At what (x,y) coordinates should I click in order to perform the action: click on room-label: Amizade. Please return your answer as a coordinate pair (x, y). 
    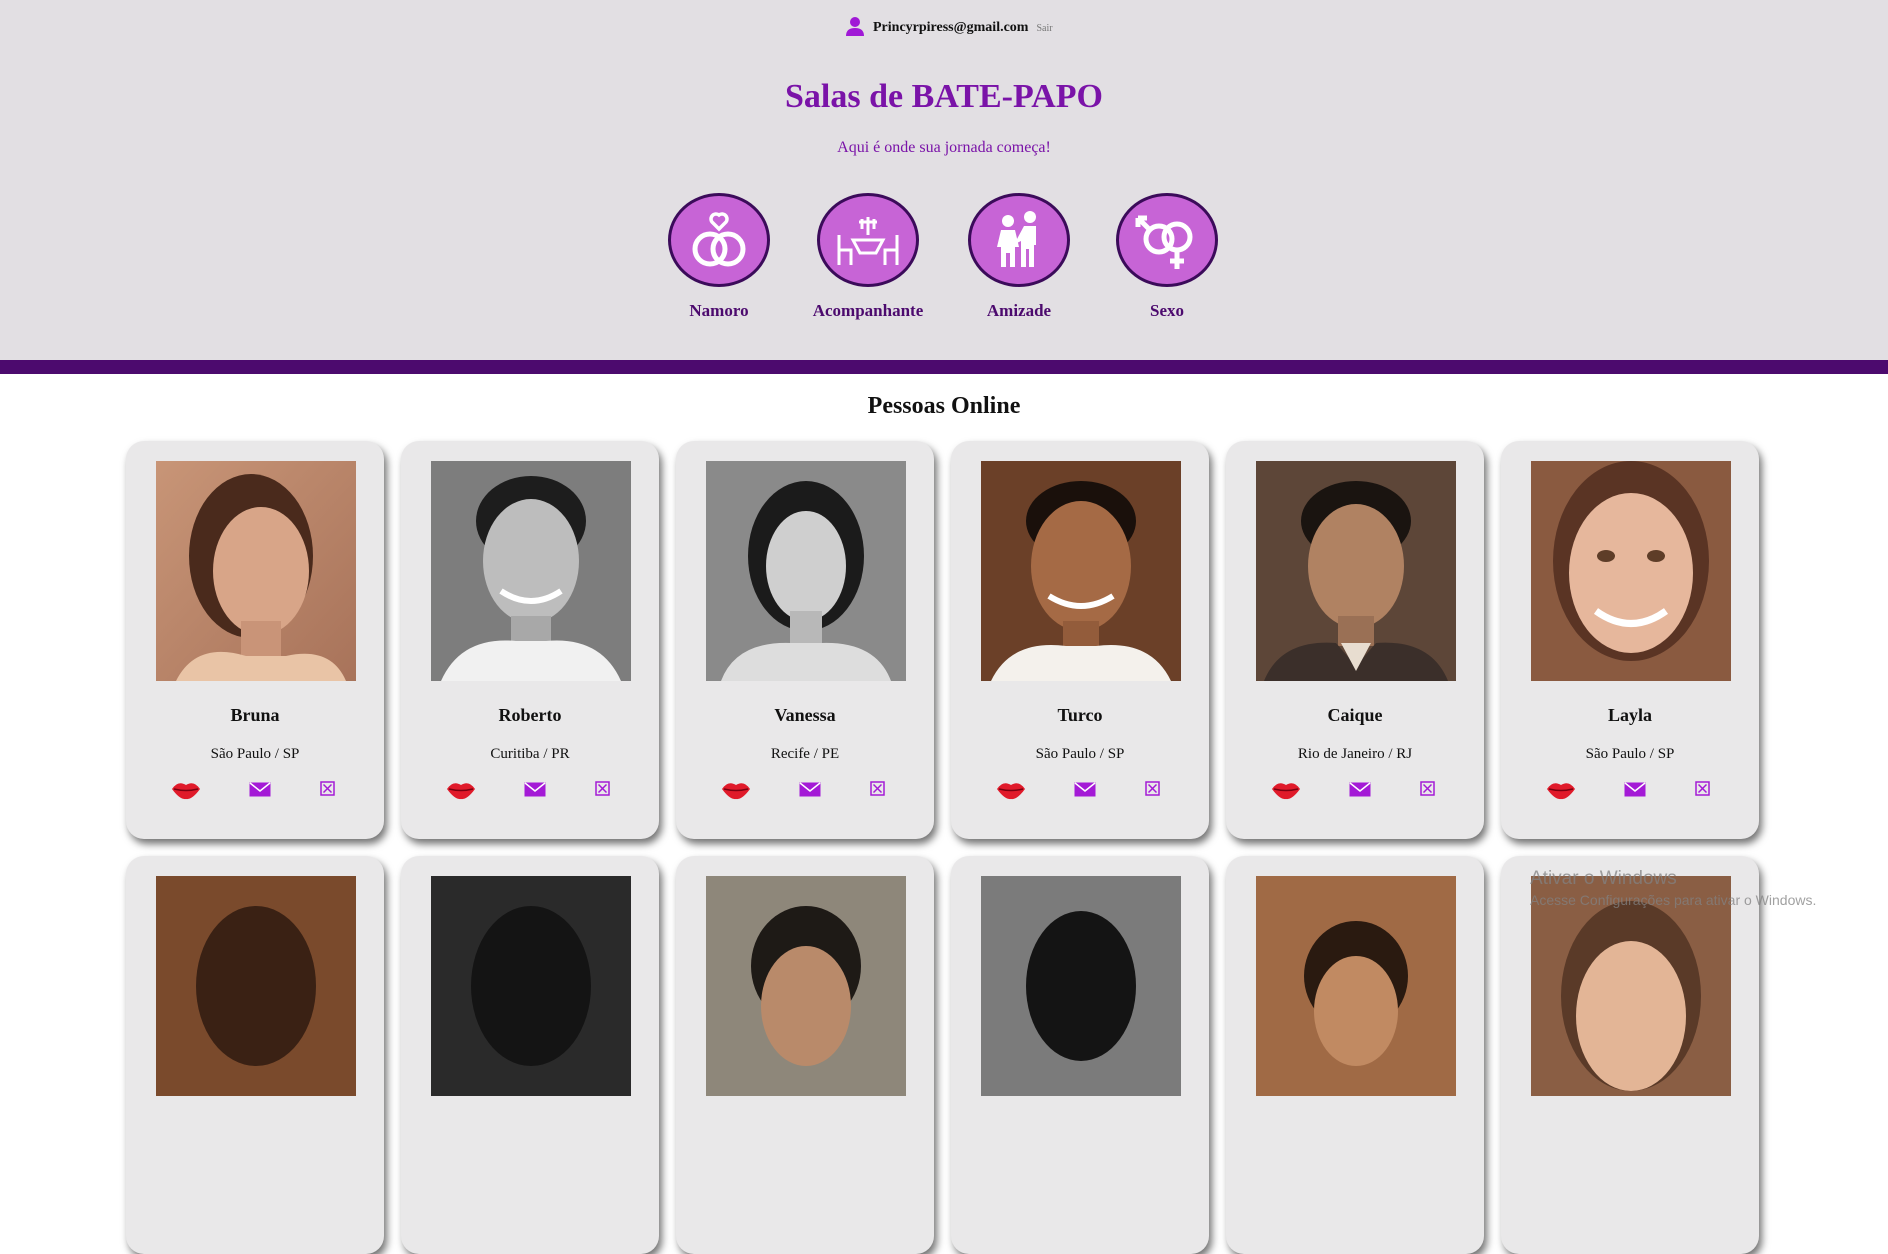
    Looking at the image, I should click on (1019, 310).